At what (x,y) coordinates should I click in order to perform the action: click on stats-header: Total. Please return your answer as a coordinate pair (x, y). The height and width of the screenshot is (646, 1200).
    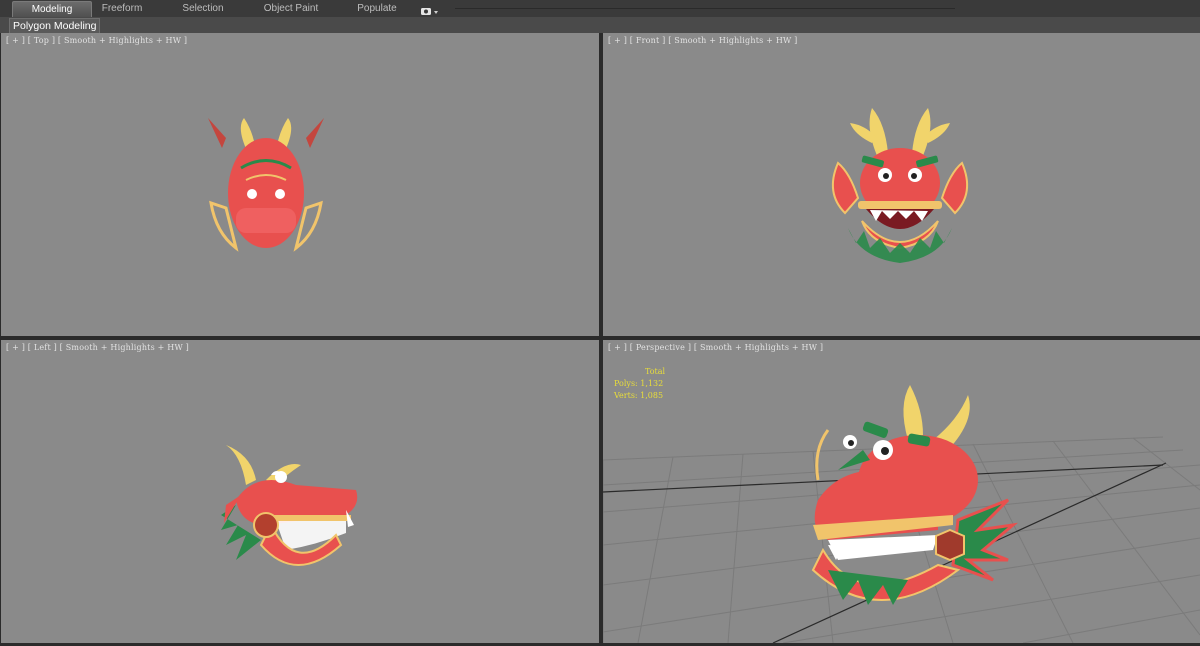
    Looking at the image, I should click on (655, 371).